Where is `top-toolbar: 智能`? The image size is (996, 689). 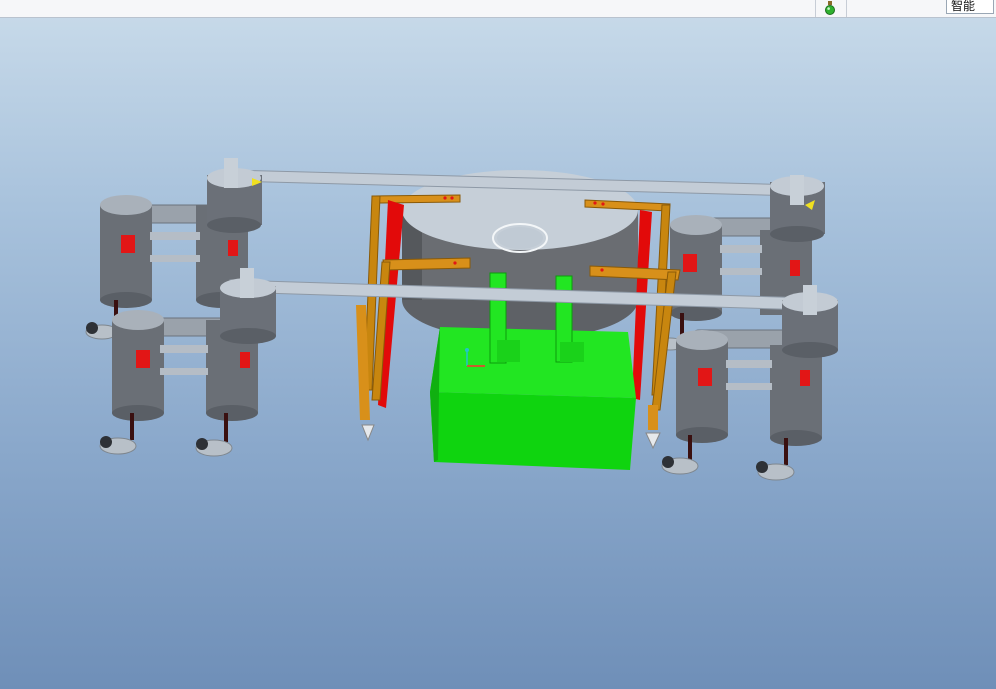
top-toolbar: 智能 is located at coordinates (498, 9).